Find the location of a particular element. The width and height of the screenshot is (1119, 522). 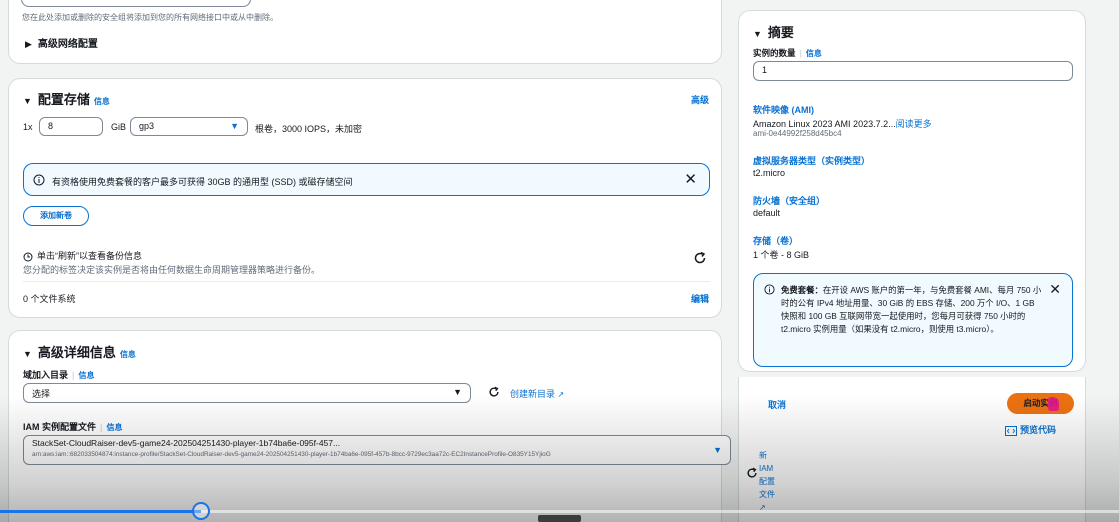

storage-advanced-link: 高级 is located at coordinates (700, 99).